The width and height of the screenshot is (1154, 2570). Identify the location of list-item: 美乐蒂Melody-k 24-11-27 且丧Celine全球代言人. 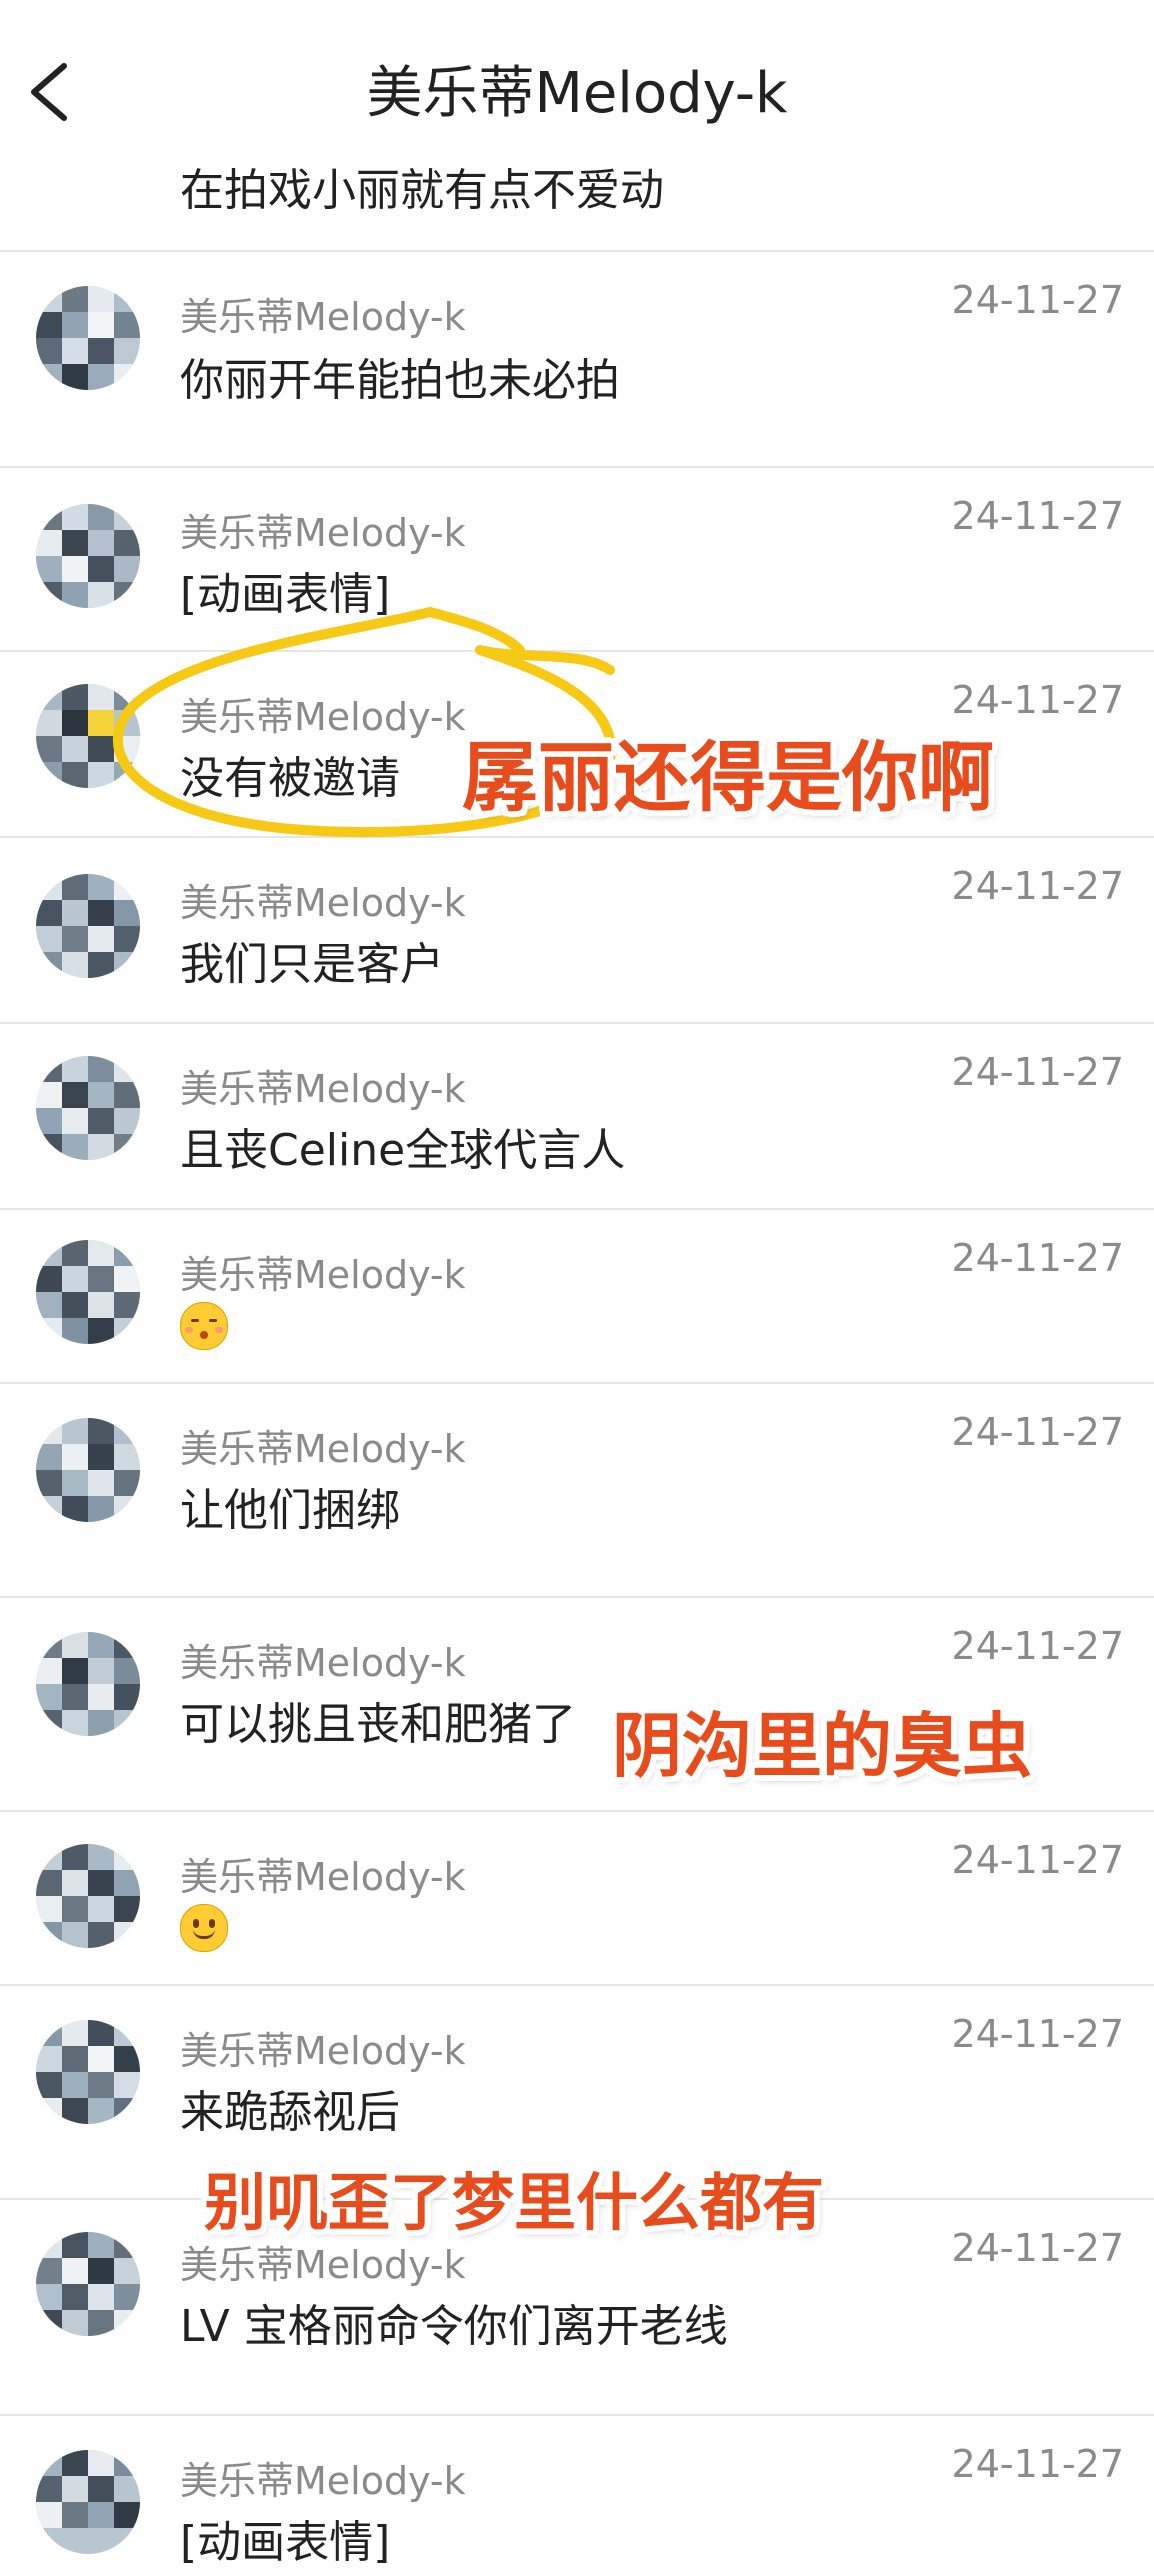
(577, 1115).